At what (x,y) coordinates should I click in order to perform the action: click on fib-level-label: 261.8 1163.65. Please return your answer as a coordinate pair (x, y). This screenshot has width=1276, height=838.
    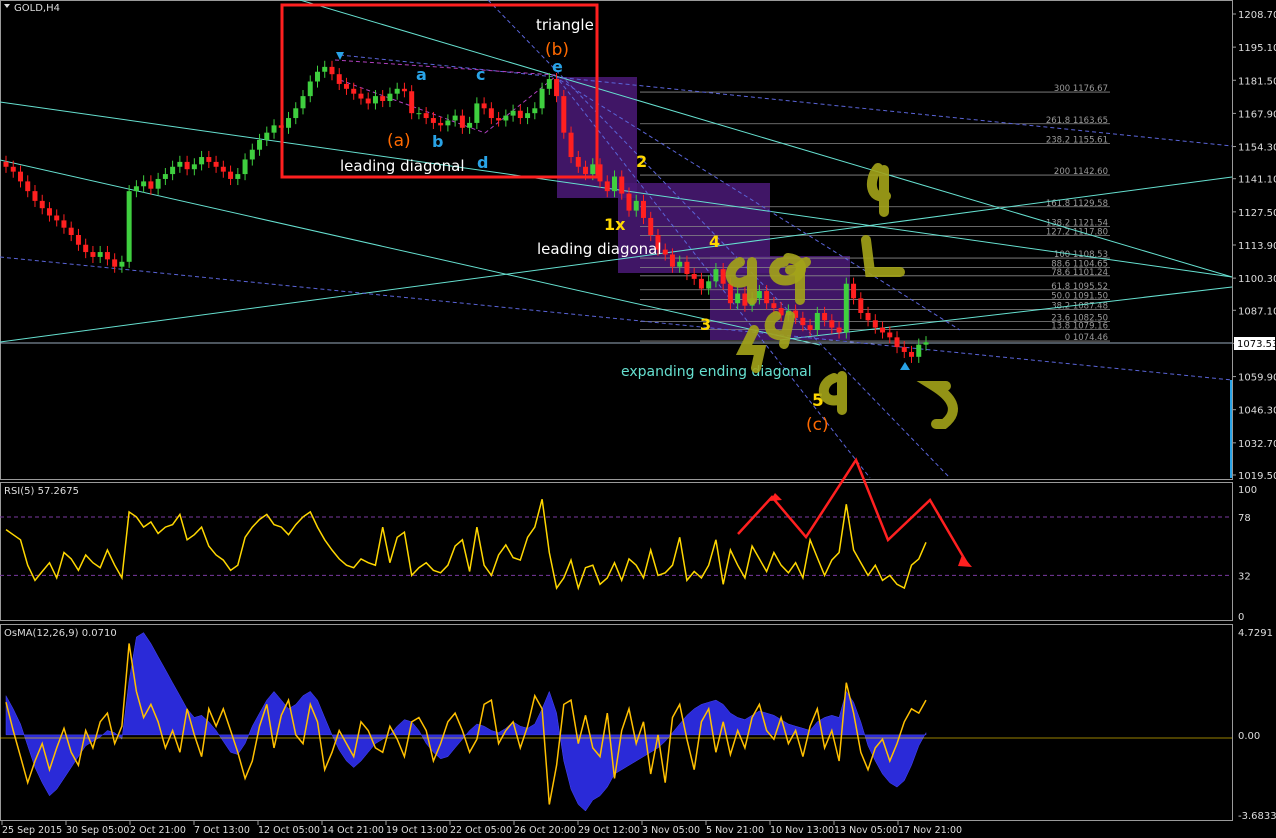
    Looking at the image, I should click on (1077, 121).